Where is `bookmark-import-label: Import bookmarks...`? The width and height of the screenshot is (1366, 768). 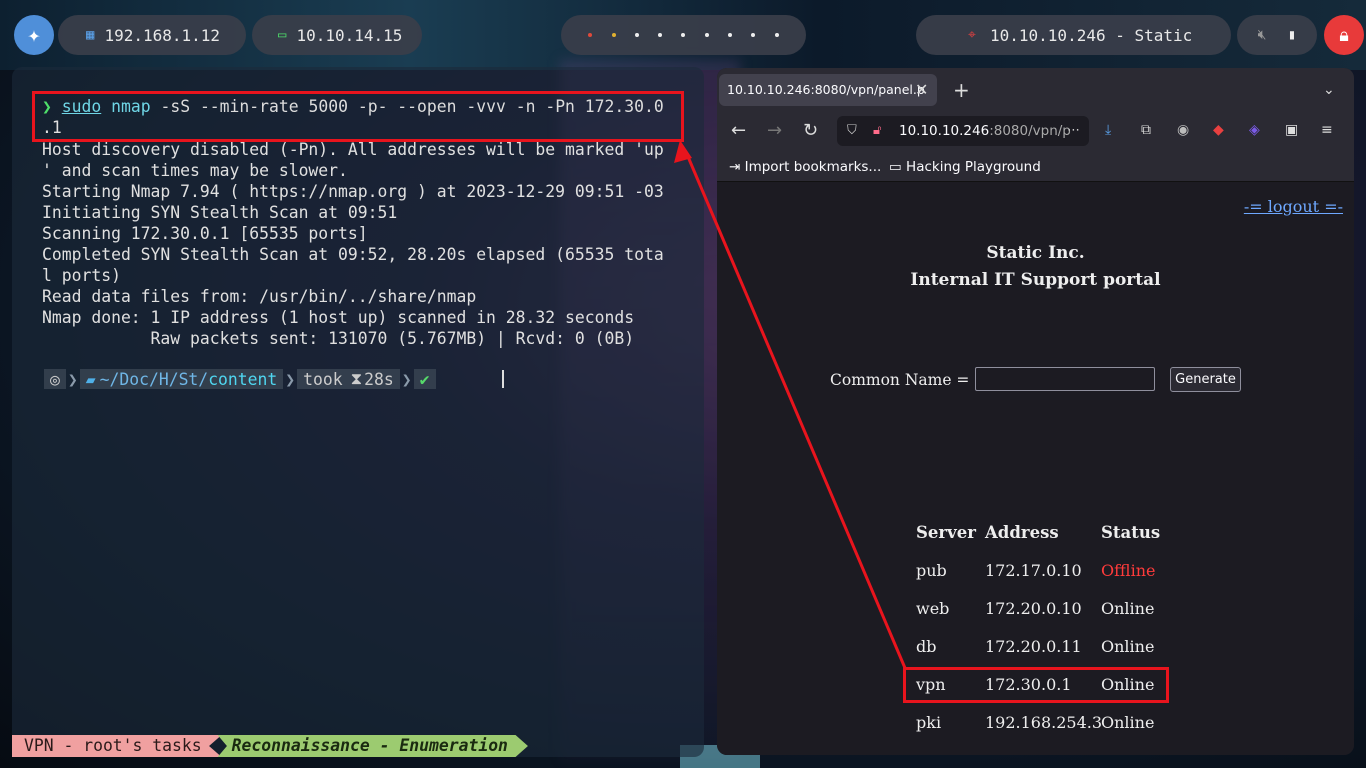
bookmark-import-label: Import bookmarks... is located at coordinates (813, 167).